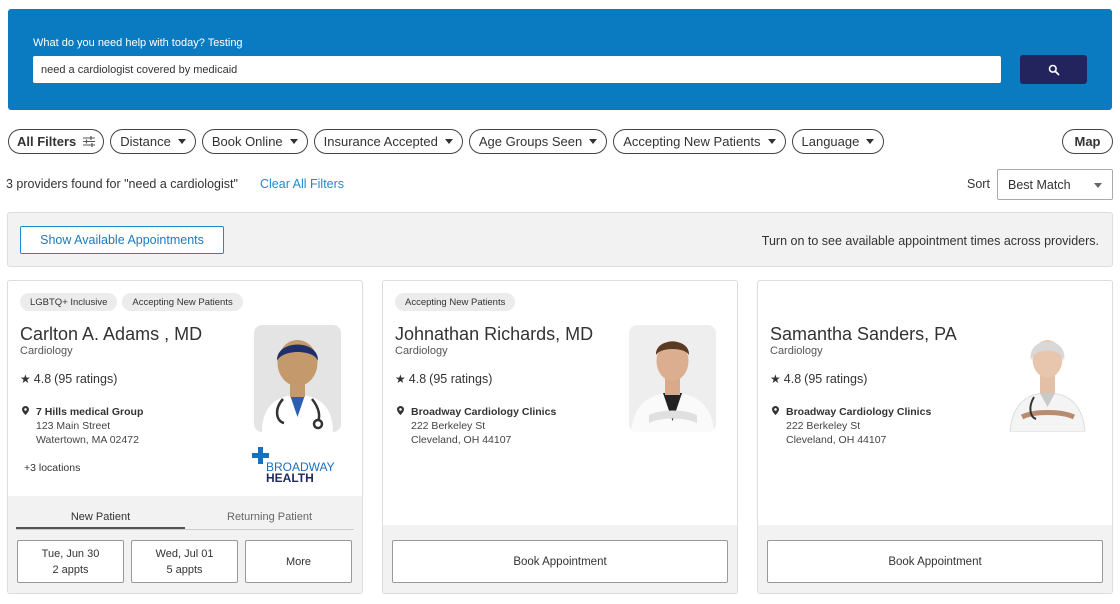 This screenshot has height=604, width=1120. I want to click on filter-accepting-new-patients: Accepting New Patients, so click(699, 141).